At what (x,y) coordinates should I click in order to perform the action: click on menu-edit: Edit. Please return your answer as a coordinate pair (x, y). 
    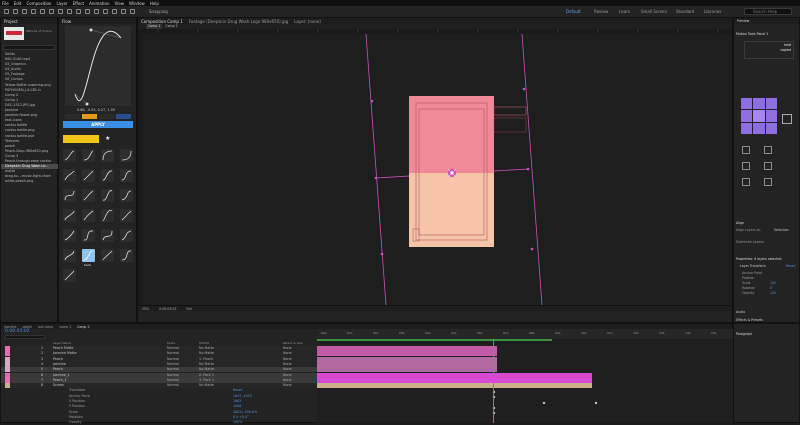
    Looking at the image, I should click on (18, 3).